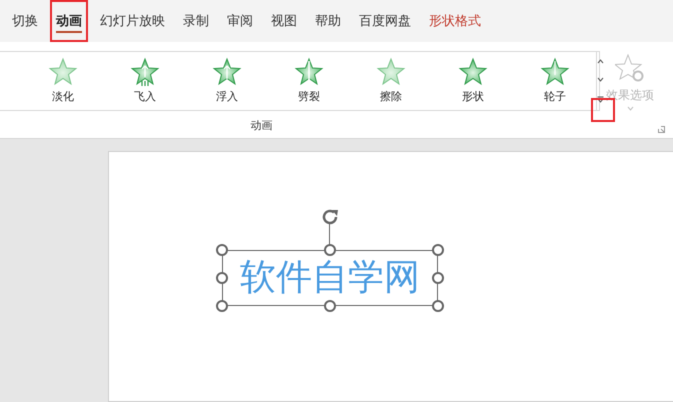  I want to click on animation-option: 劈裂, so click(309, 81).